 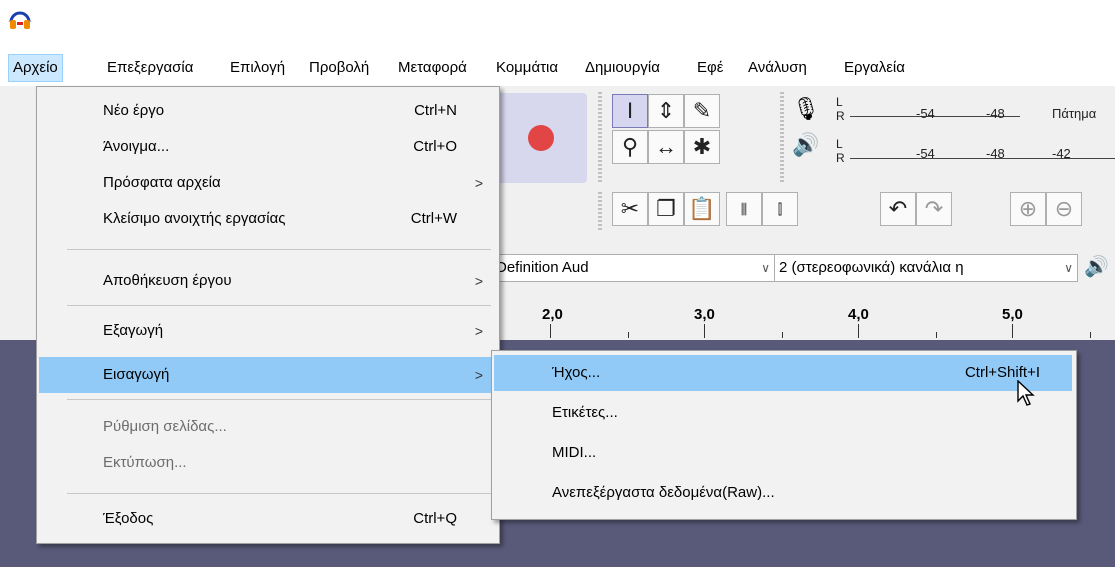 What do you see at coordinates (1028, 209) in the screenshot?
I see `zoom-in-icon: ⊕` at bounding box center [1028, 209].